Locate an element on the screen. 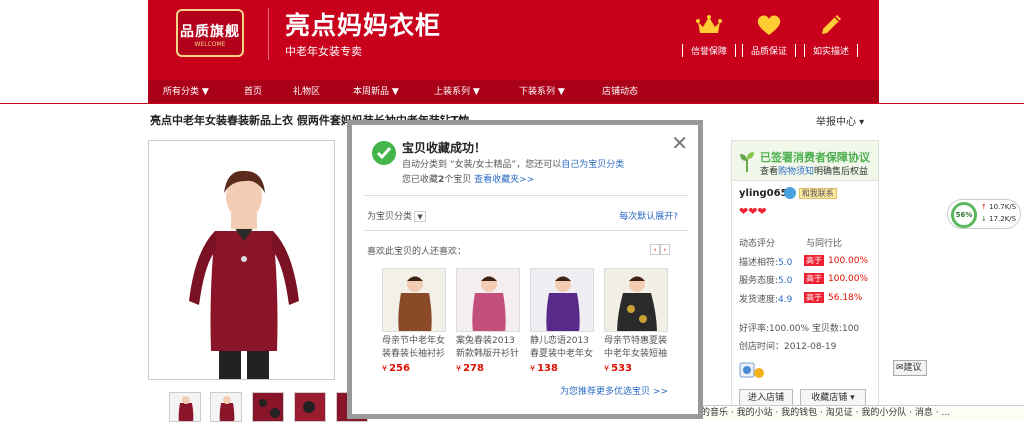 The height and width of the screenshot is (422, 1024). recommend-item: 母亲节中老年女装春装长袖衬衫 ¥256 is located at coordinates (415, 321).